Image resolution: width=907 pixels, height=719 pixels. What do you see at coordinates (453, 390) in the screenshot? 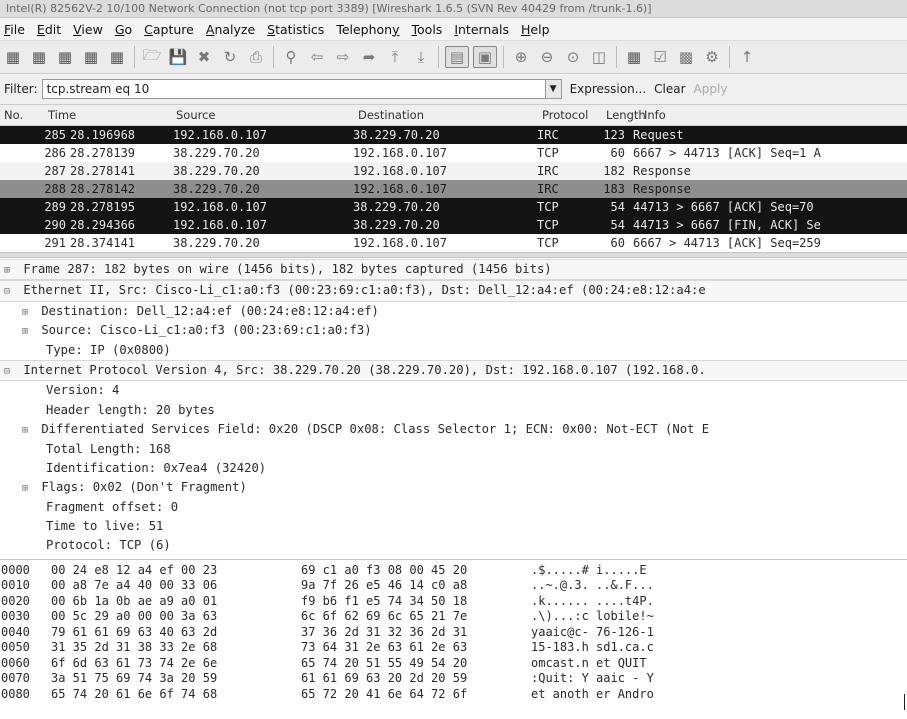
I see `detail-tree-item: Version: 4` at bounding box center [453, 390].